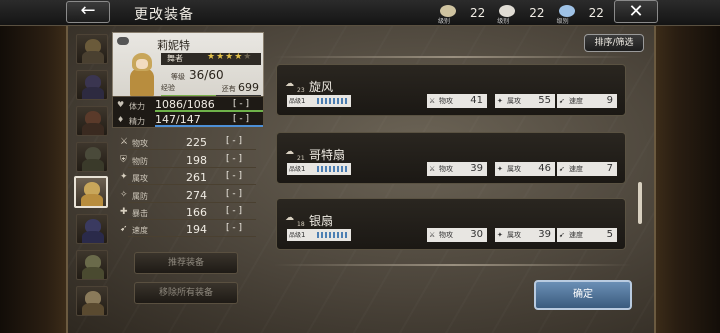 This screenshot has width=720, height=333. What do you see at coordinates (614, 43) in the screenshot?
I see `sort-filter-button: 排序/筛选` at bounding box center [614, 43].